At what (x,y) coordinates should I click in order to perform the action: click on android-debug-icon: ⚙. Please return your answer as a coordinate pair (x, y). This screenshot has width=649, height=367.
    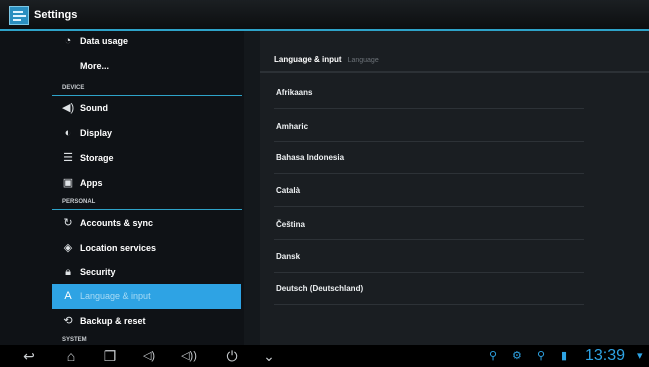
    Looking at the image, I should click on (517, 356).